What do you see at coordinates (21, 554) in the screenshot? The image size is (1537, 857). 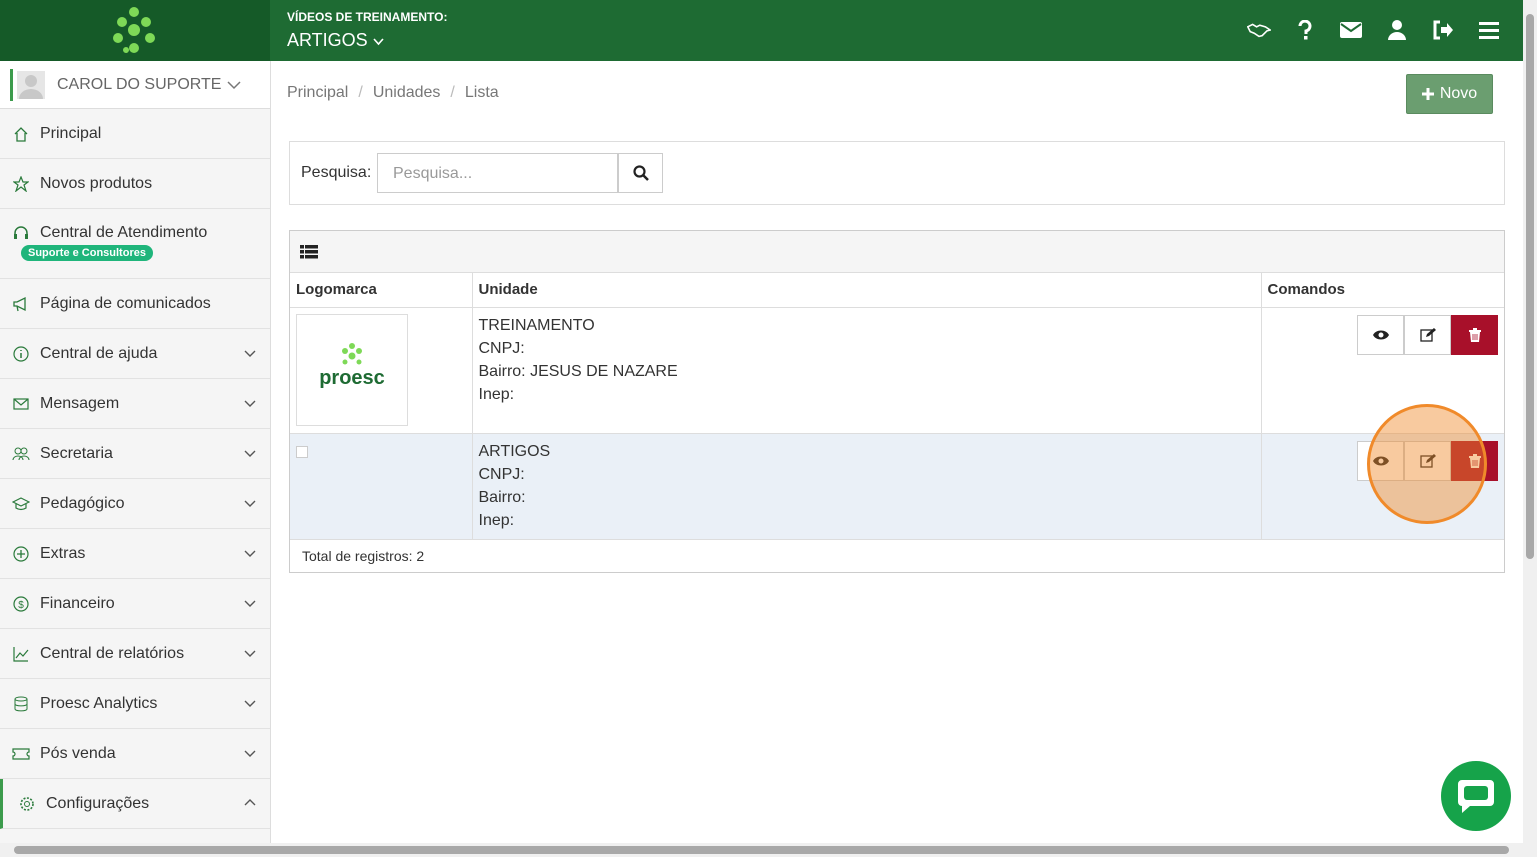 I see `plus-circle-icon` at bounding box center [21, 554].